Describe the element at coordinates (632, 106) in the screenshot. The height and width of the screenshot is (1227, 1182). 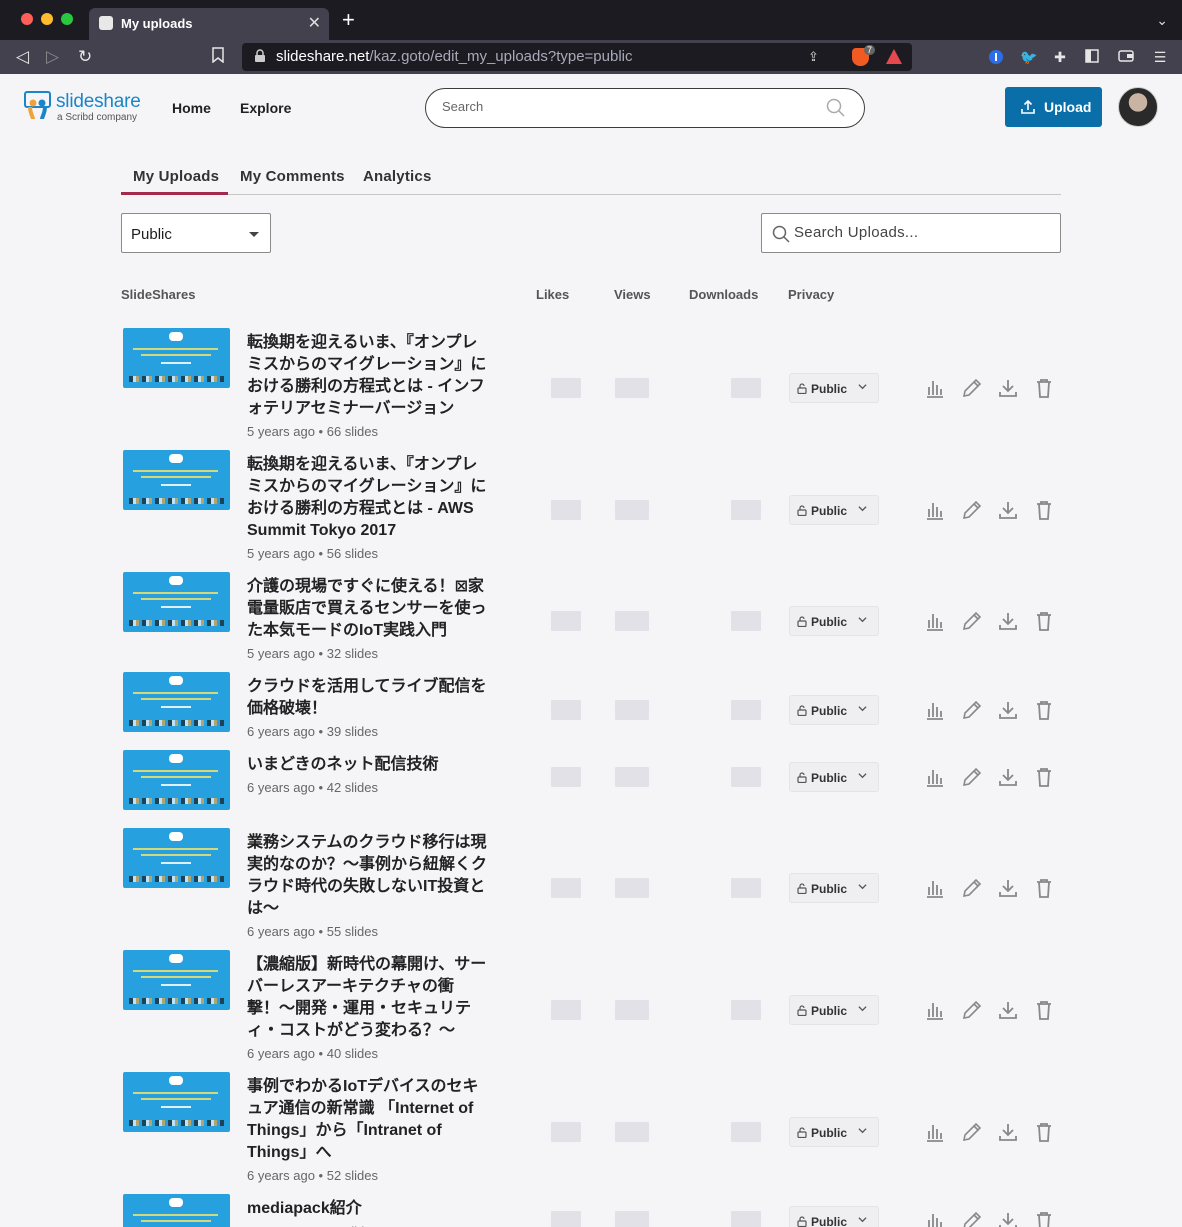
I see `site-search-input` at that location.